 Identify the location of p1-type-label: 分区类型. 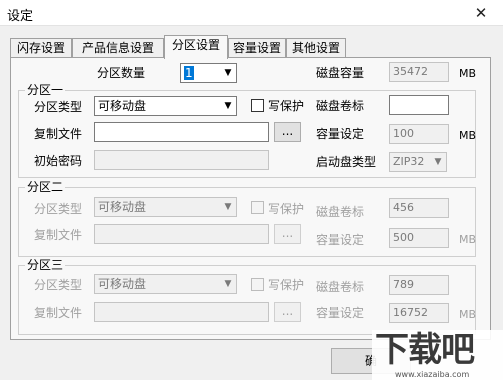
(58, 107).